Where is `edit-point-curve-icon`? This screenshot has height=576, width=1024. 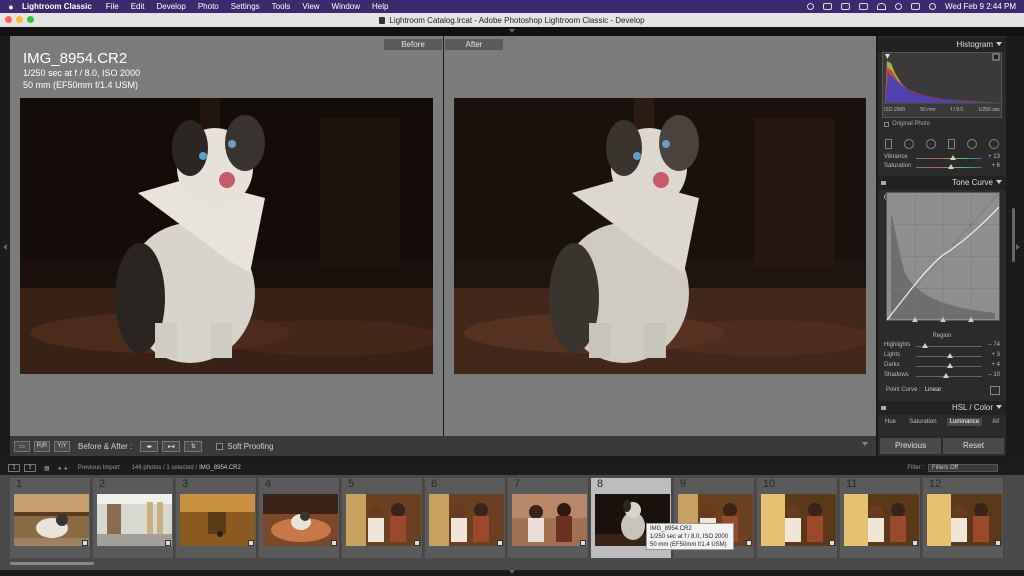
edit-point-curve-icon is located at coordinates (995, 390).